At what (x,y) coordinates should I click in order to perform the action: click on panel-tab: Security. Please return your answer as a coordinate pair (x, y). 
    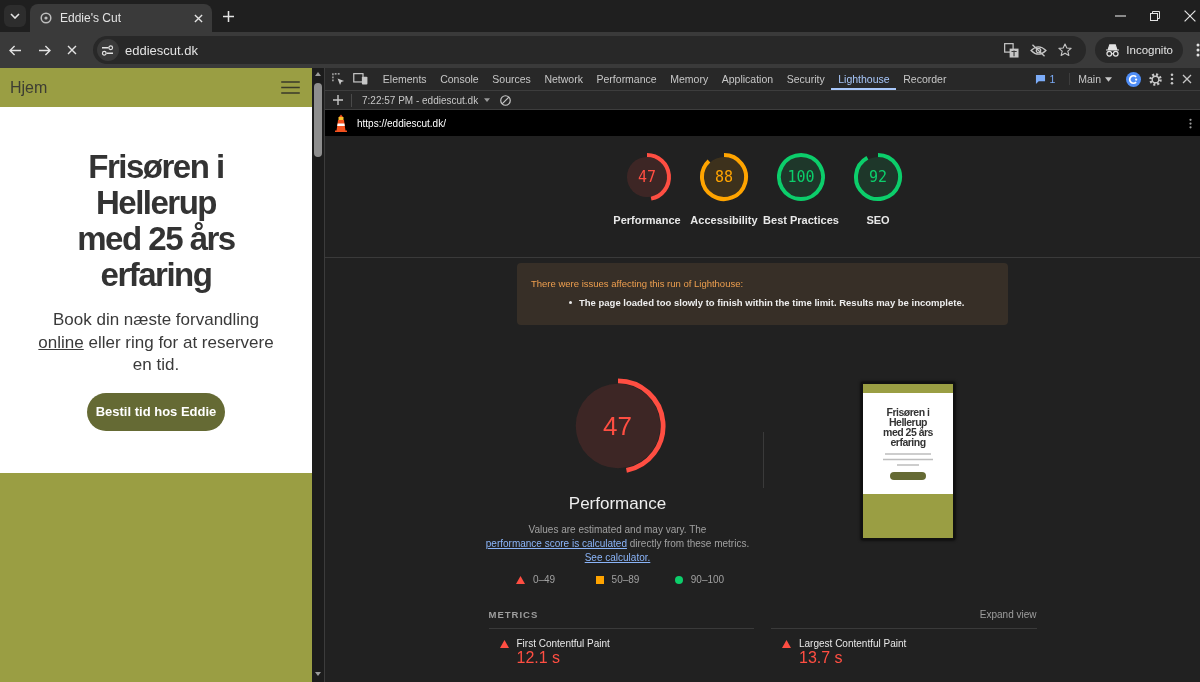
    Looking at the image, I should click on (805, 79).